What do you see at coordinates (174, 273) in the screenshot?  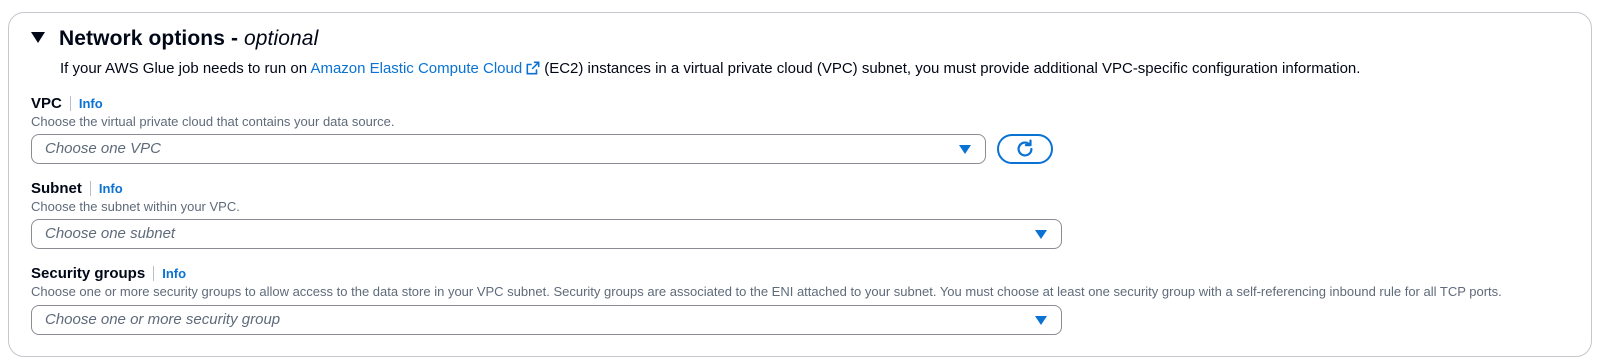 I see `security-groups-info-link: Info` at bounding box center [174, 273].